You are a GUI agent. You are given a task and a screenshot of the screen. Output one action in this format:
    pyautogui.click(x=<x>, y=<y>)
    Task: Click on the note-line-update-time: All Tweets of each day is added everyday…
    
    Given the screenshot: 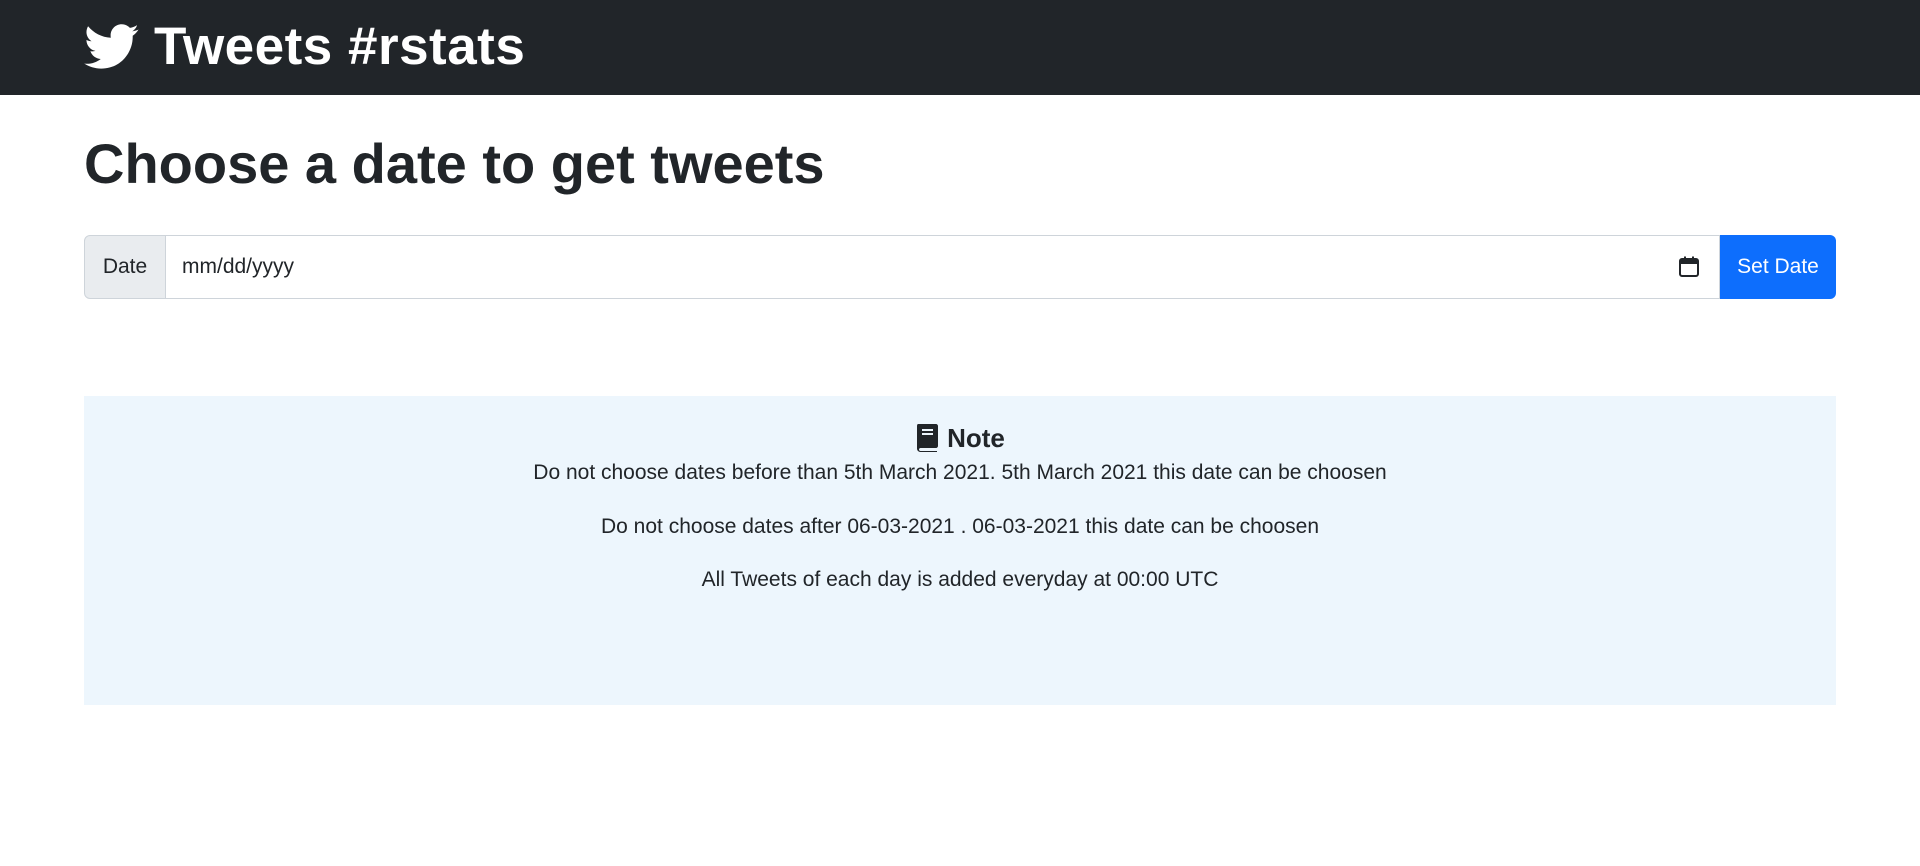 What is the action you would take?
    pyautogui.click(x=960, y=579)
    